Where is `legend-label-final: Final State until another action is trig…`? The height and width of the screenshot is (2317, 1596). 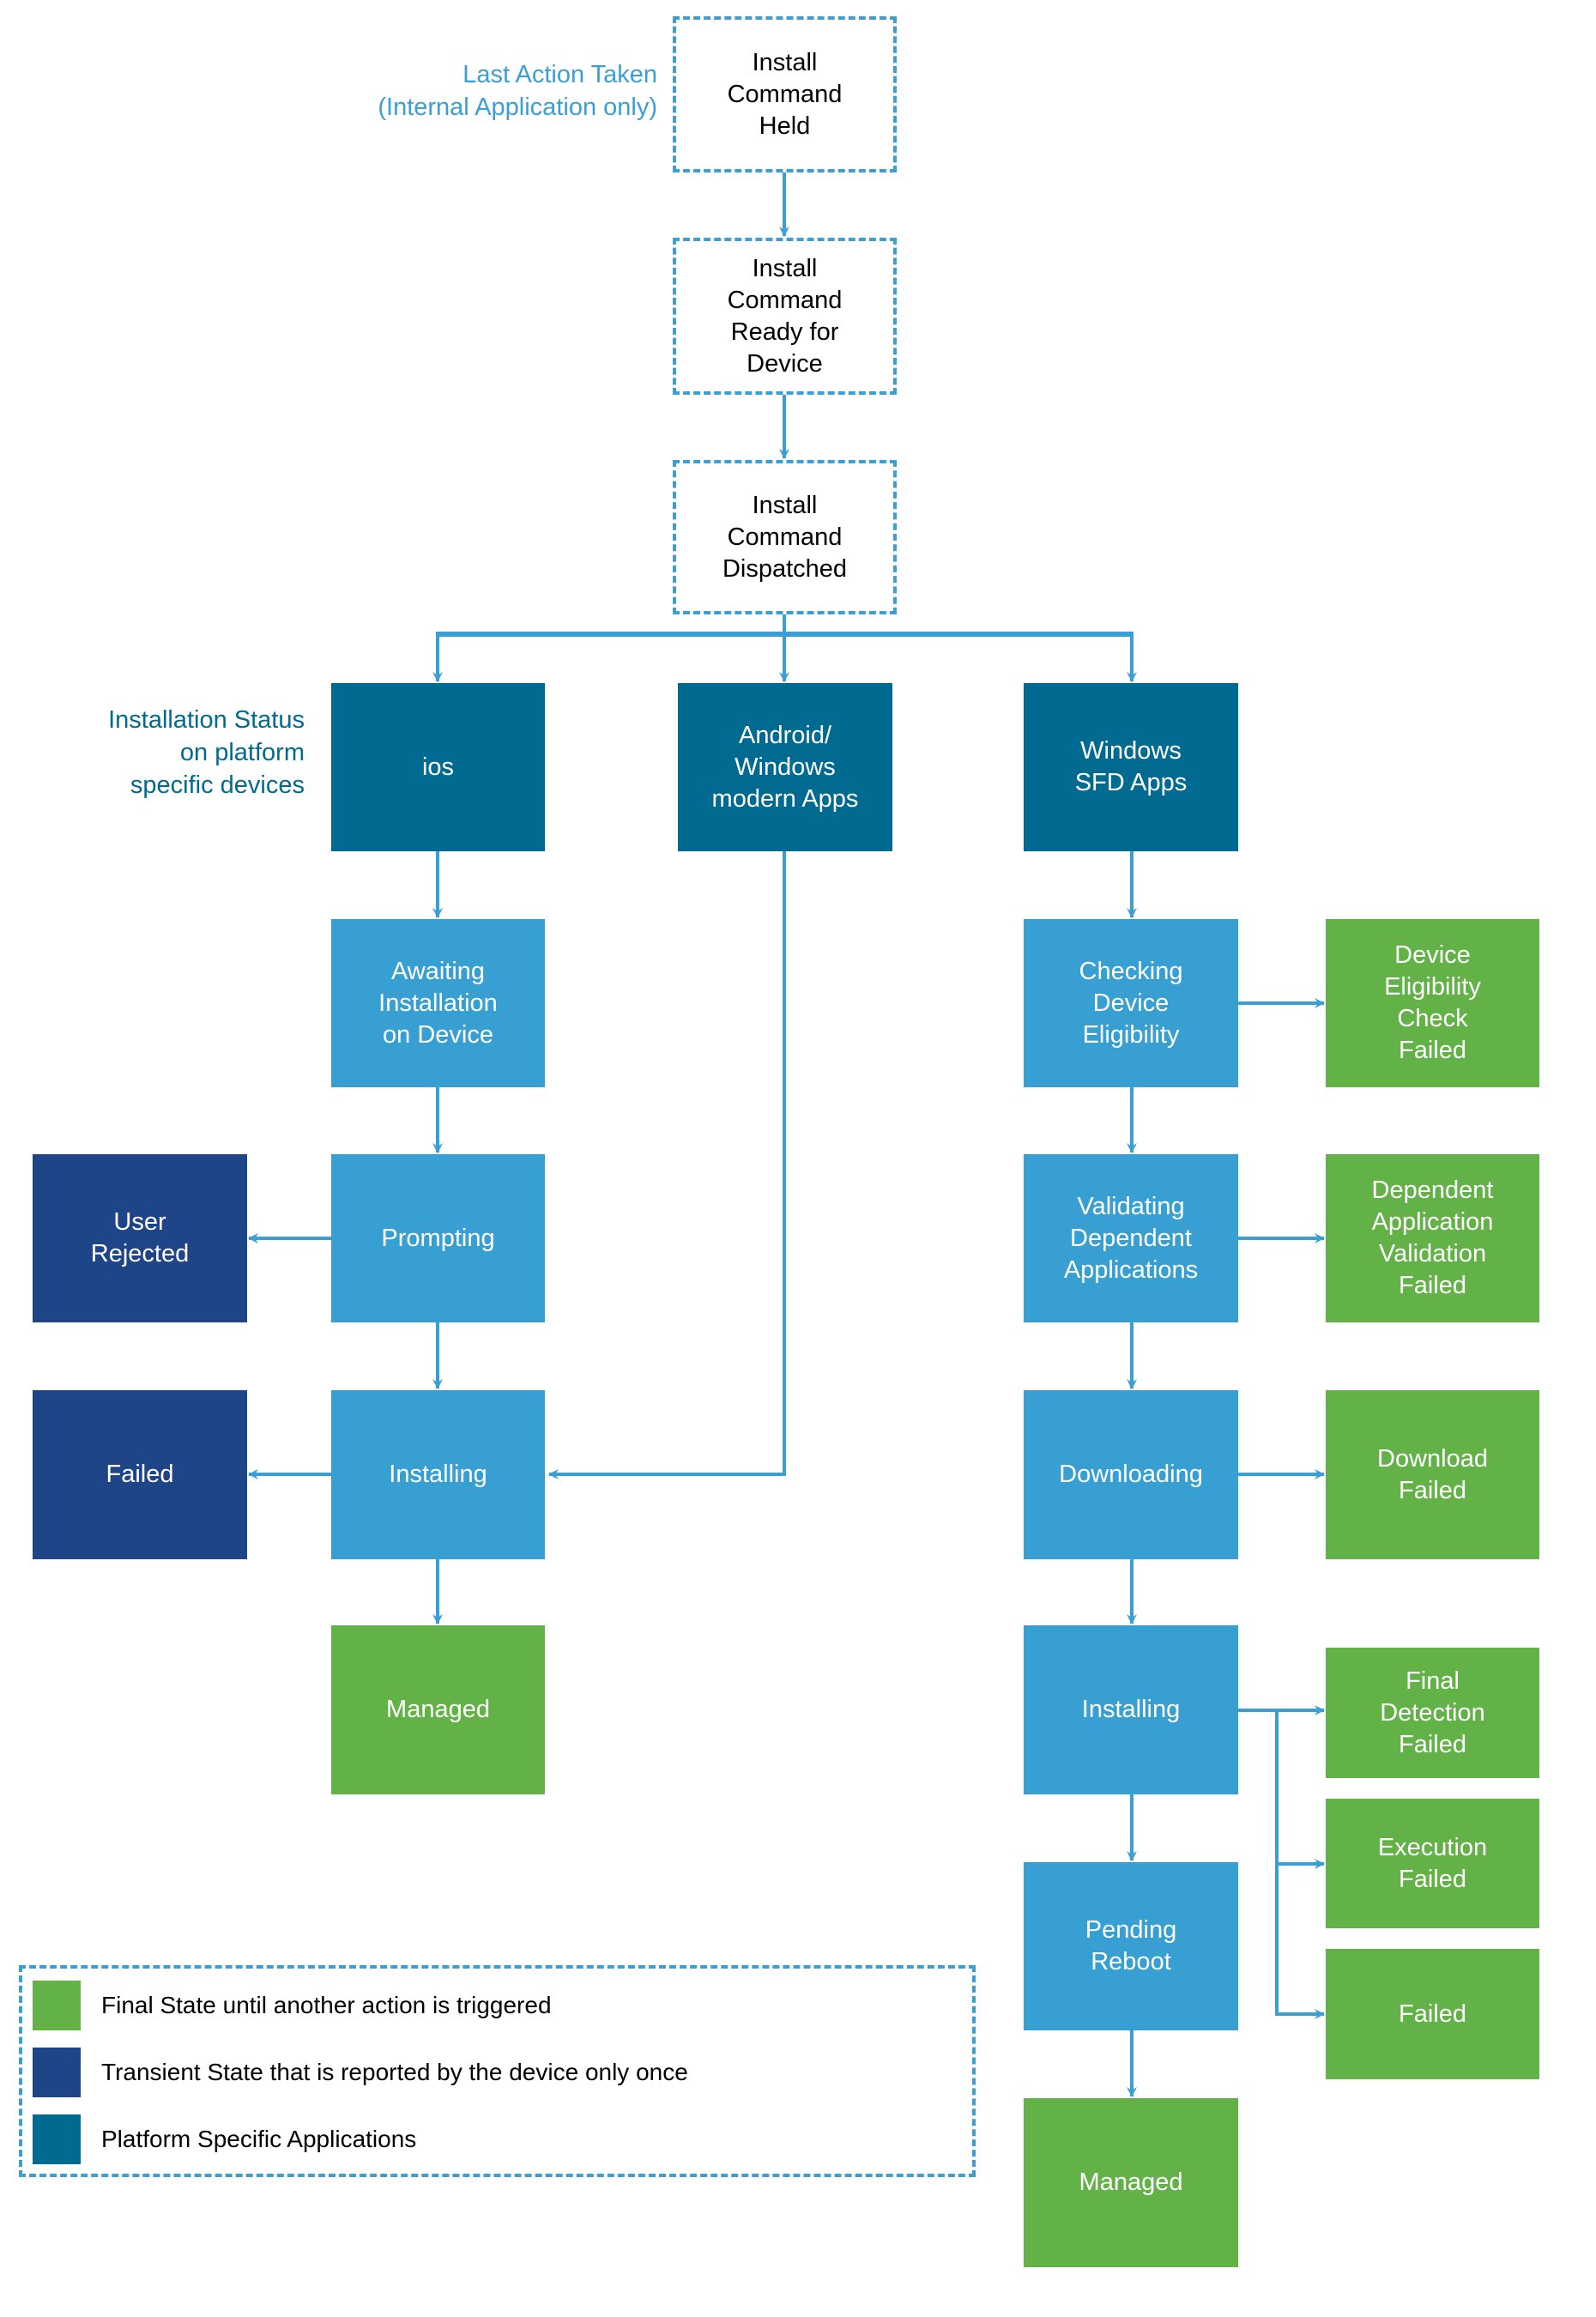
legend-label-final: Final State until another action is trig… is located at coordinates (327, 2005).